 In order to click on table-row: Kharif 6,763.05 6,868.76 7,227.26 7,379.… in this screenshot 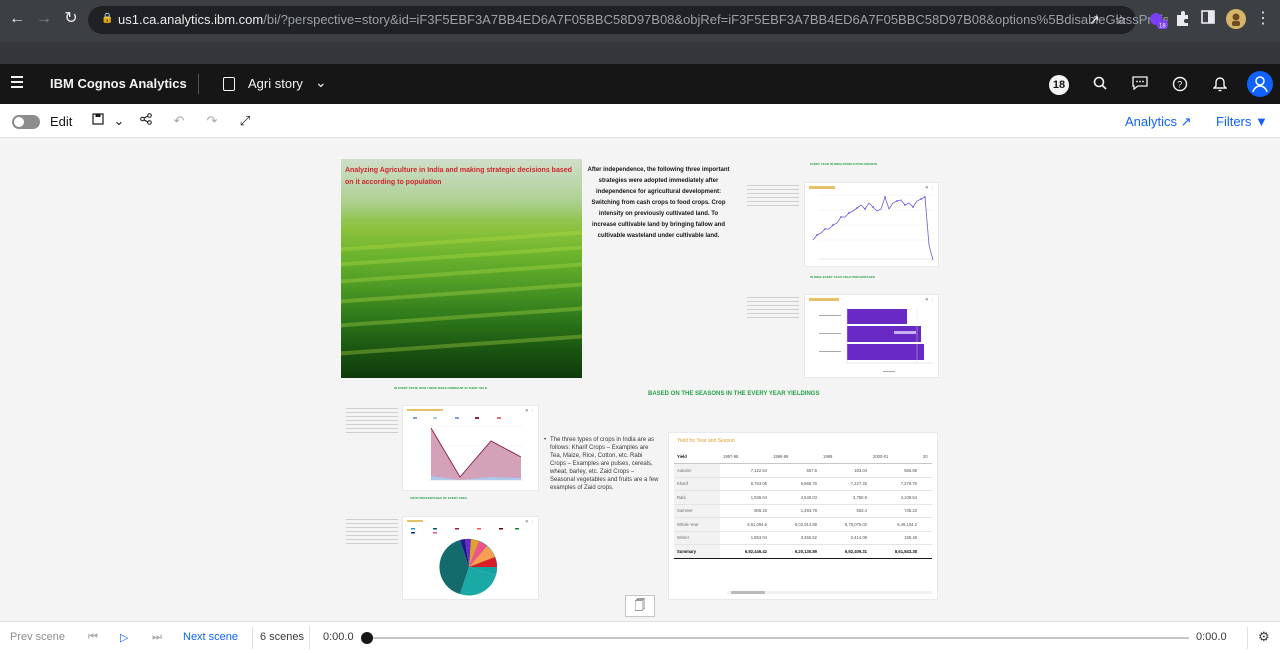, I will do `click(803, 484)`.